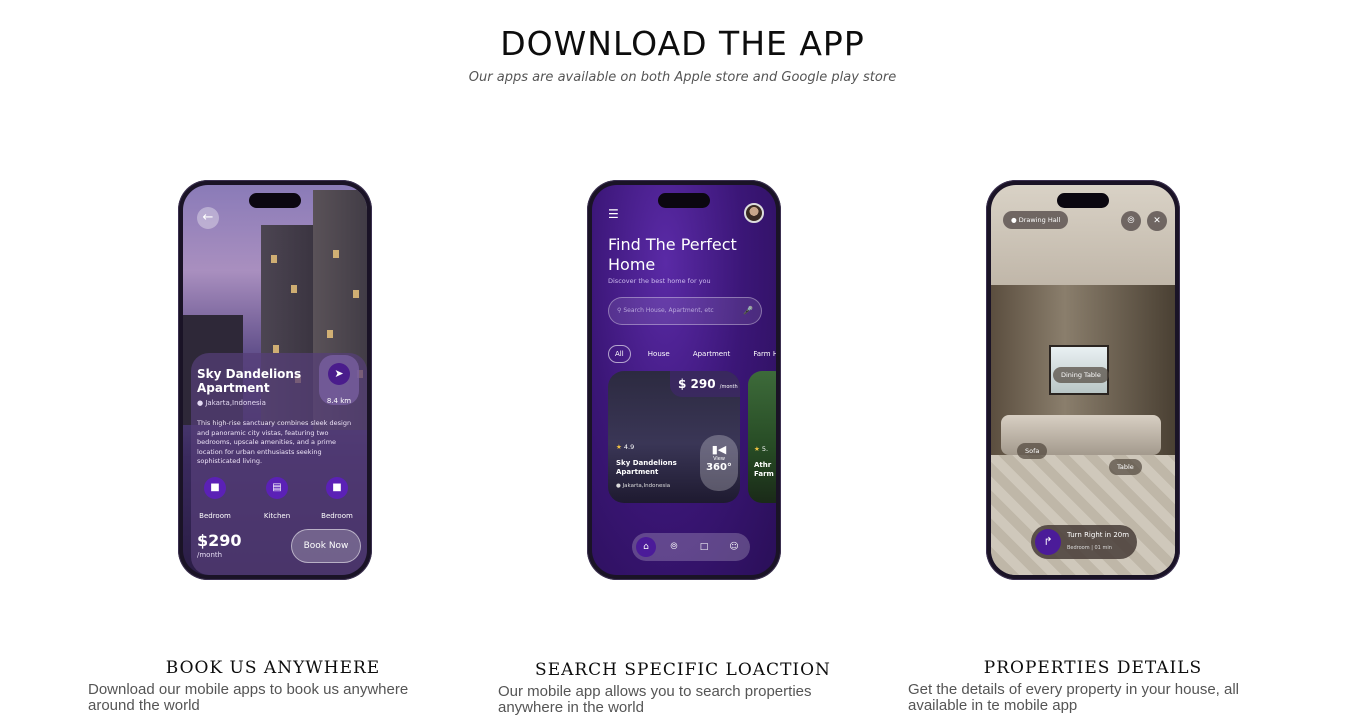  Describe the element at coordinates (672, 254) in the screenshot. I see `screen-title: Find The Perfect Home` at that location.